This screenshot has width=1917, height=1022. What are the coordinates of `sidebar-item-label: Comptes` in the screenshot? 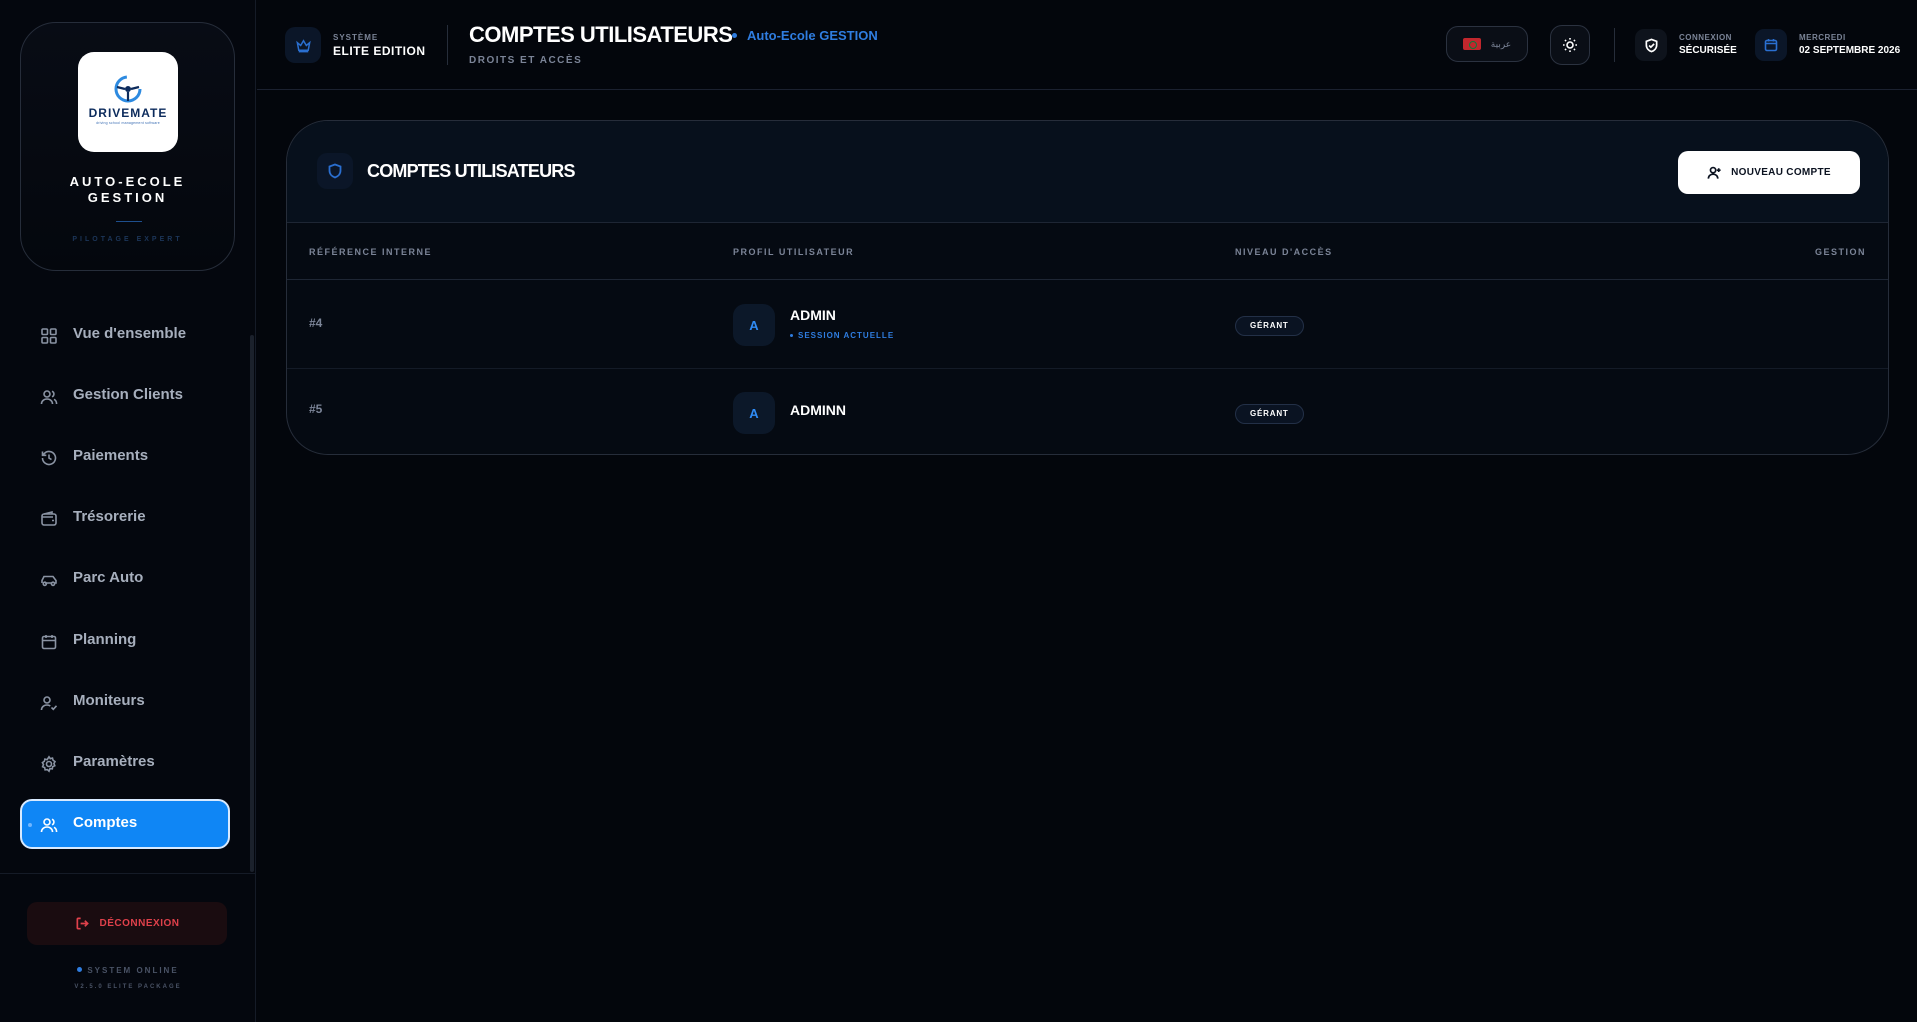 It's located at (105, 822).